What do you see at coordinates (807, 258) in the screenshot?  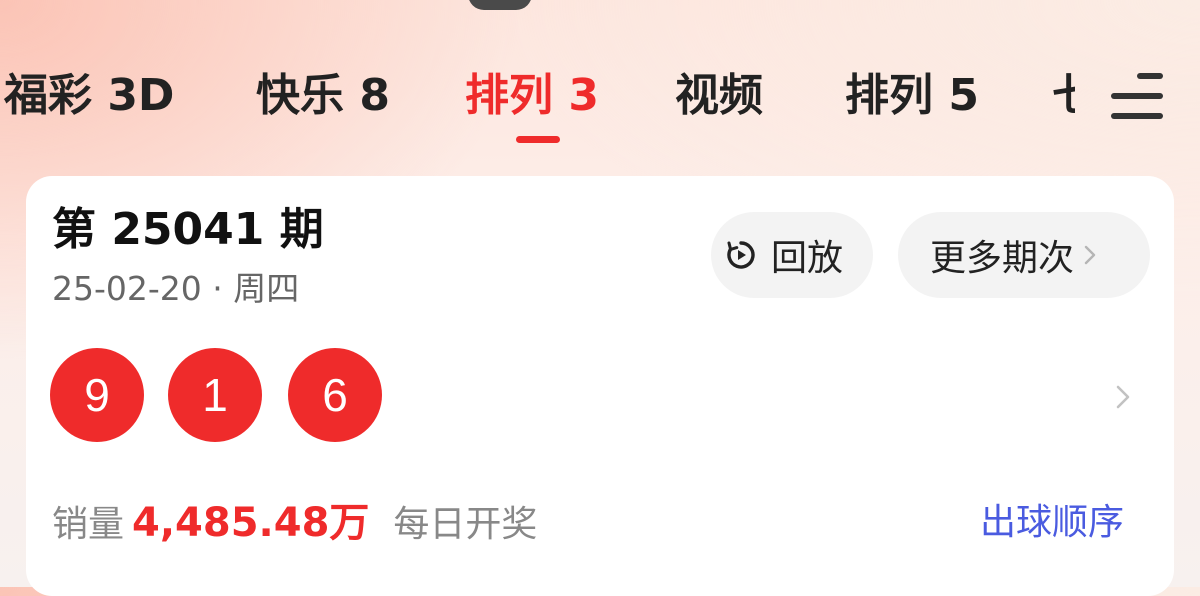 I see `replay-label: 回放` at bounding box center [807, 258].